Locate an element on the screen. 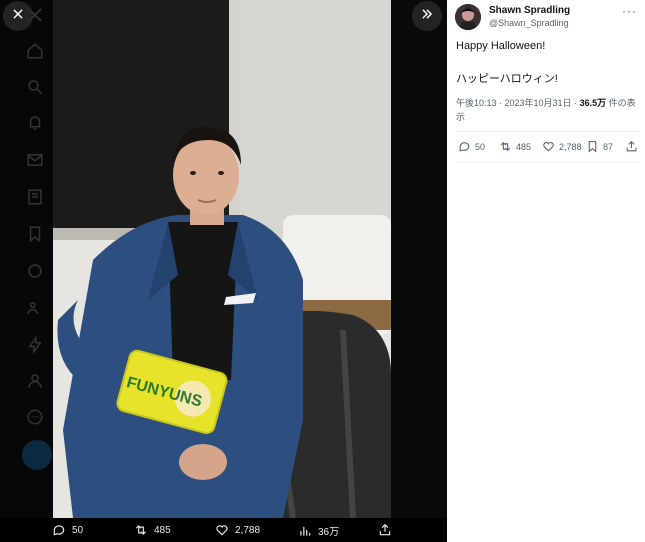 This screenshot has height=542, width=645. share-action is located at coordinates (385, 530).